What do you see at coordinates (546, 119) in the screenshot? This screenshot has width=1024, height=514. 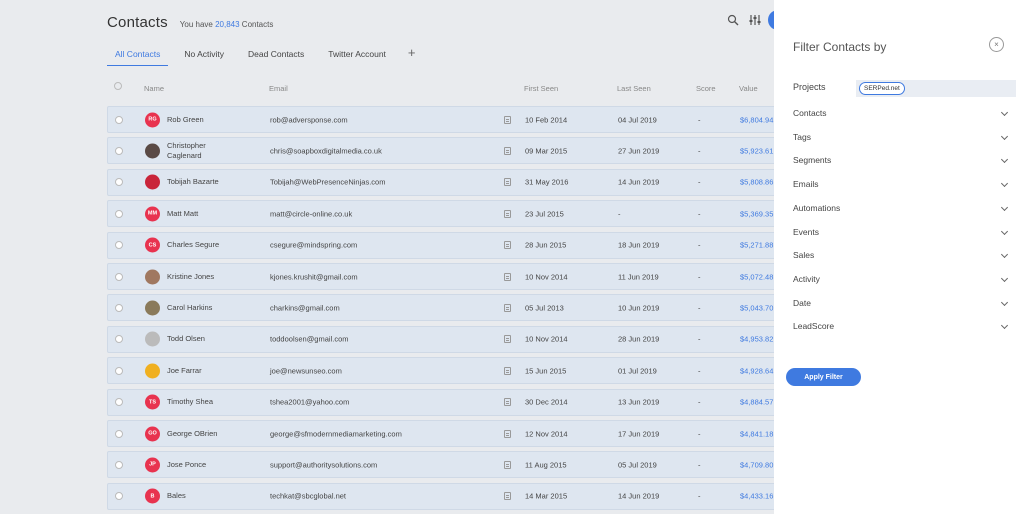 I see `first-seen: 10 Feb 2014` at bounding box center [546, 119].